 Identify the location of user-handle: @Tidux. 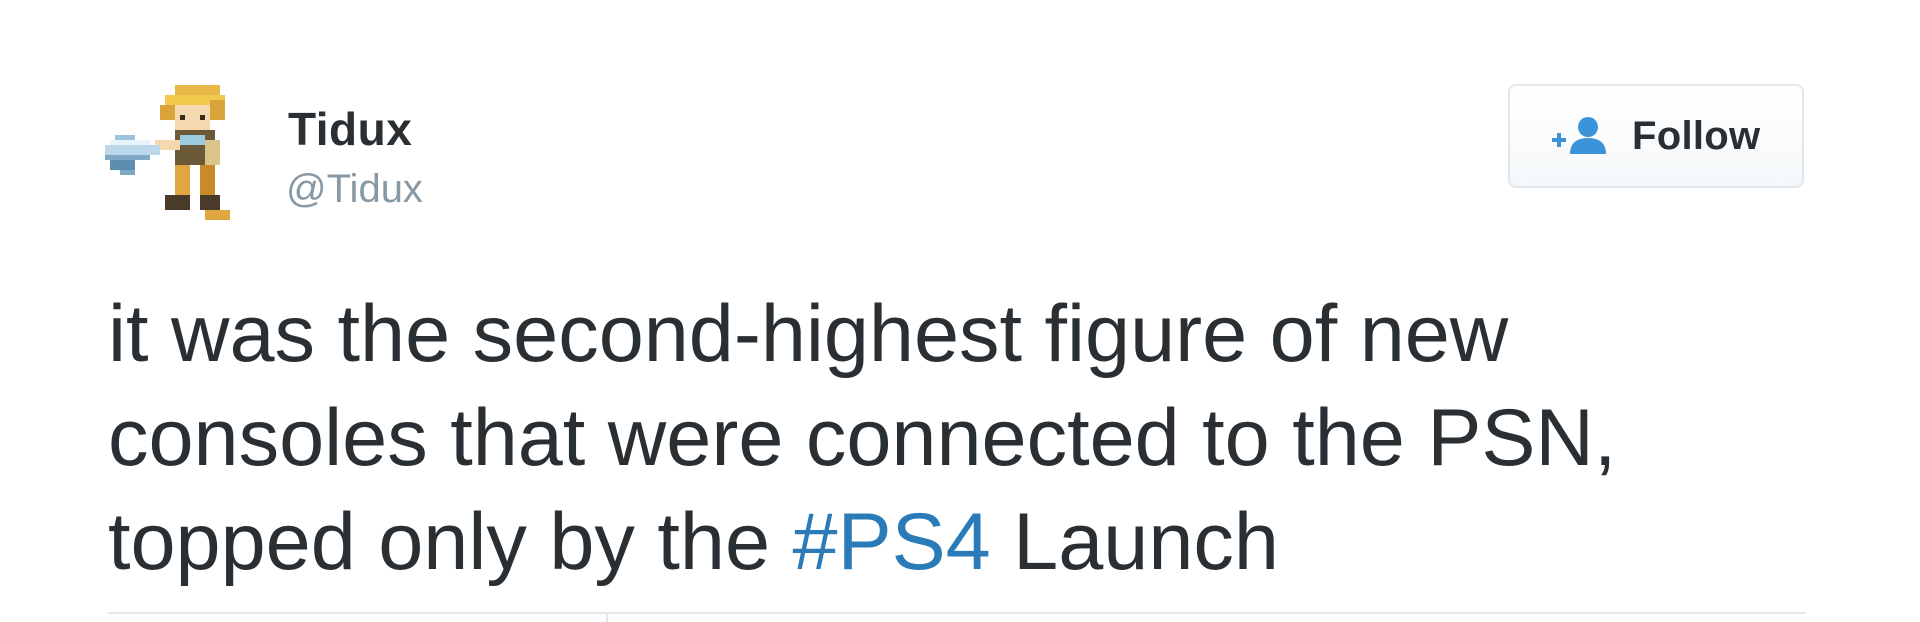
(354, 189).